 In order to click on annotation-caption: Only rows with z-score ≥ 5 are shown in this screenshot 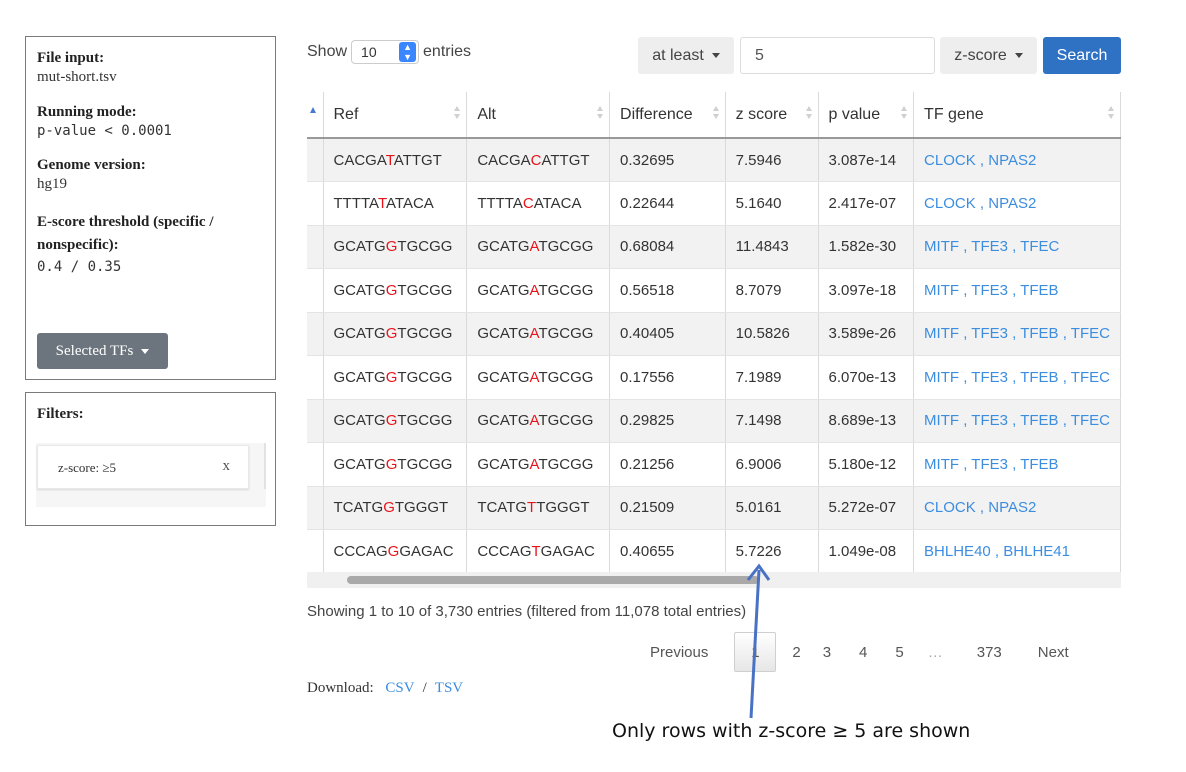, I will do `click(791, 731)`.